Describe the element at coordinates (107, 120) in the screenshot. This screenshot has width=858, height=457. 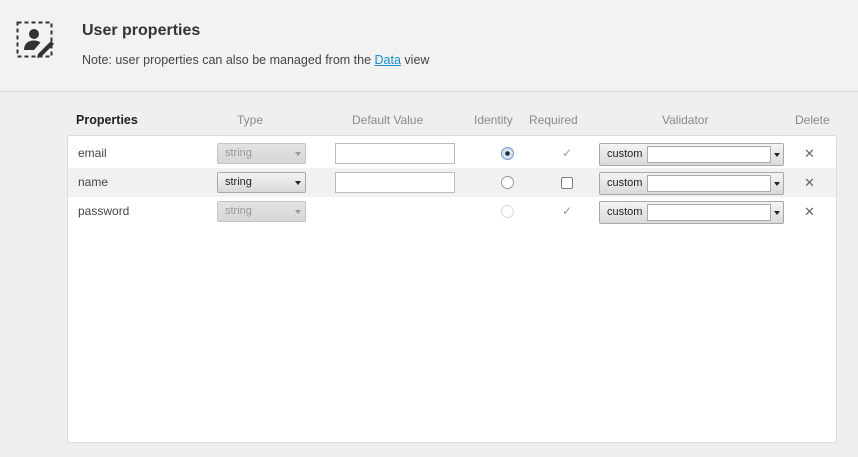
I see `column-header-properties: Properties` at that location.